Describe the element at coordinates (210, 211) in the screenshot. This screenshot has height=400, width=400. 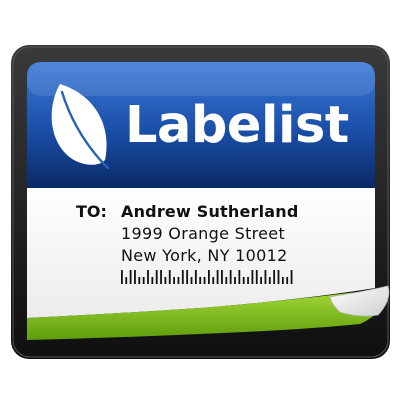
I see `recipient-name: Andrew Sutherland` at that location.